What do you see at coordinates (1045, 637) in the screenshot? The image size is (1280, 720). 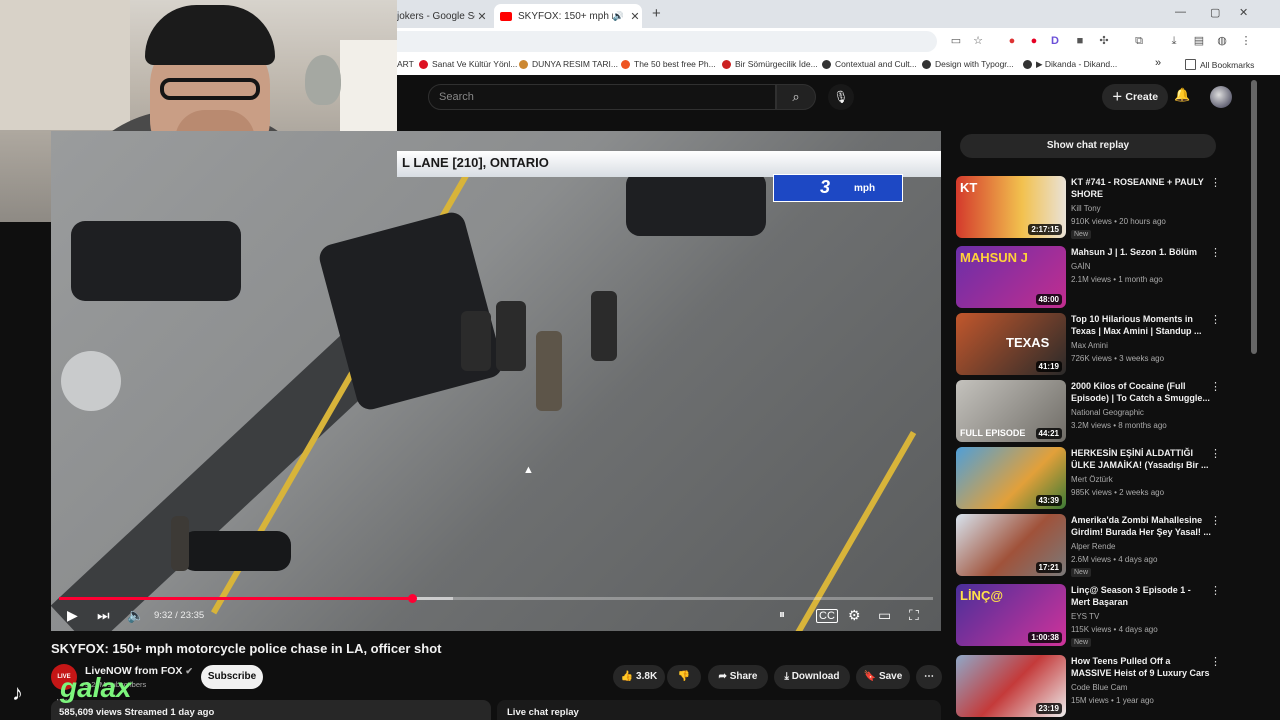 I see `duration-badge: 1:00:38` at bounding box center [1045, 637].